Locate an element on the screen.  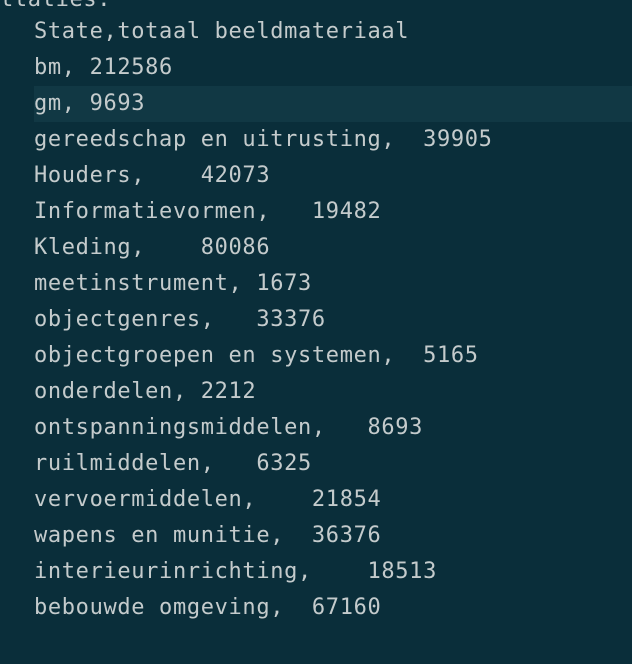
code-line-8: meetinstrument, 1673 is located at coordinates (333, 284).